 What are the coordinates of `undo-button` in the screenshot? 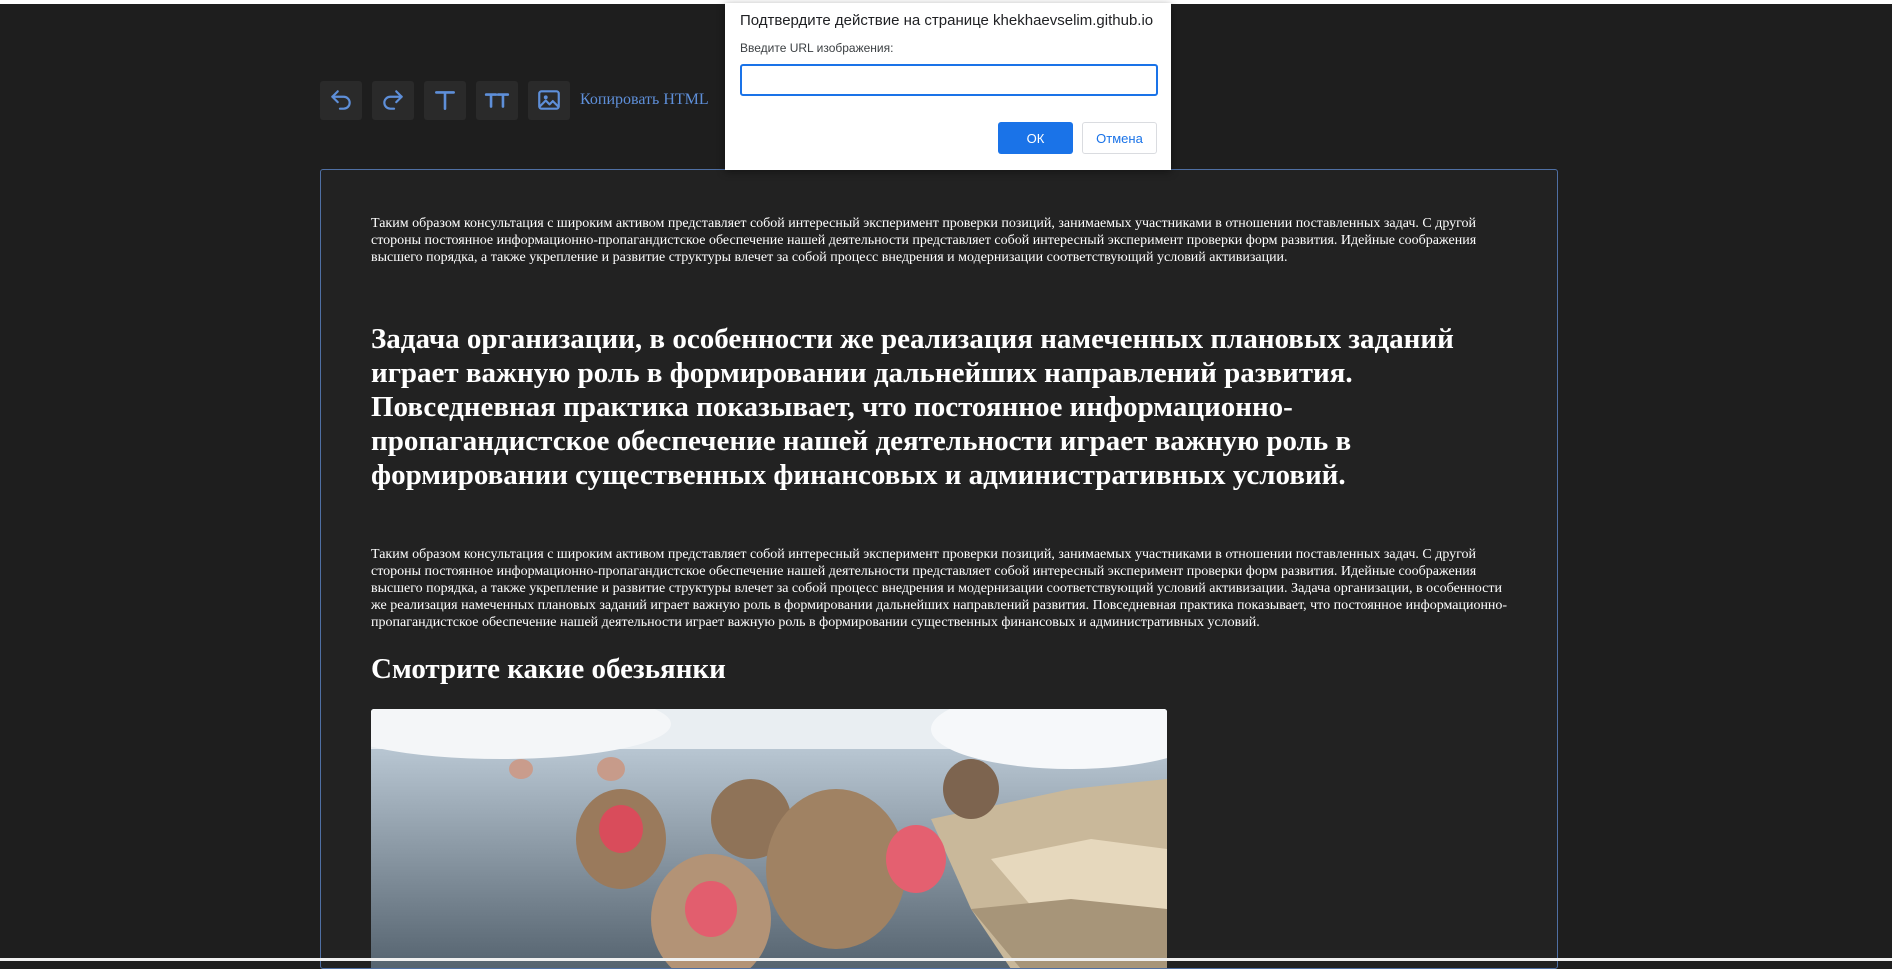 It's located at (341, 100).